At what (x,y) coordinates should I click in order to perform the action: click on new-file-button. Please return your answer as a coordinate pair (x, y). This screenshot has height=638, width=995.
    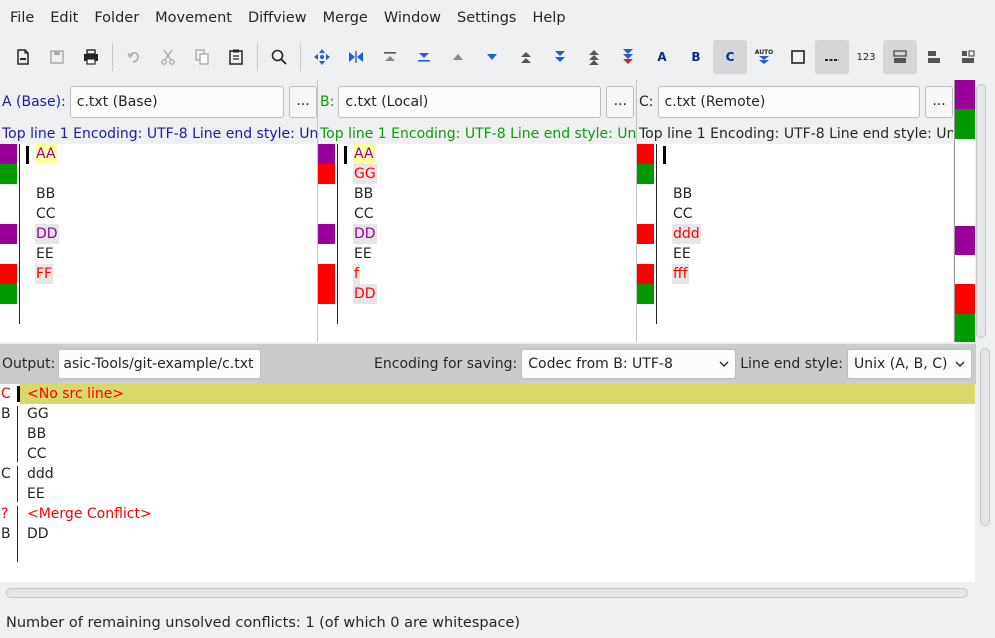
    Looking at the image, I should click on (23, 57).